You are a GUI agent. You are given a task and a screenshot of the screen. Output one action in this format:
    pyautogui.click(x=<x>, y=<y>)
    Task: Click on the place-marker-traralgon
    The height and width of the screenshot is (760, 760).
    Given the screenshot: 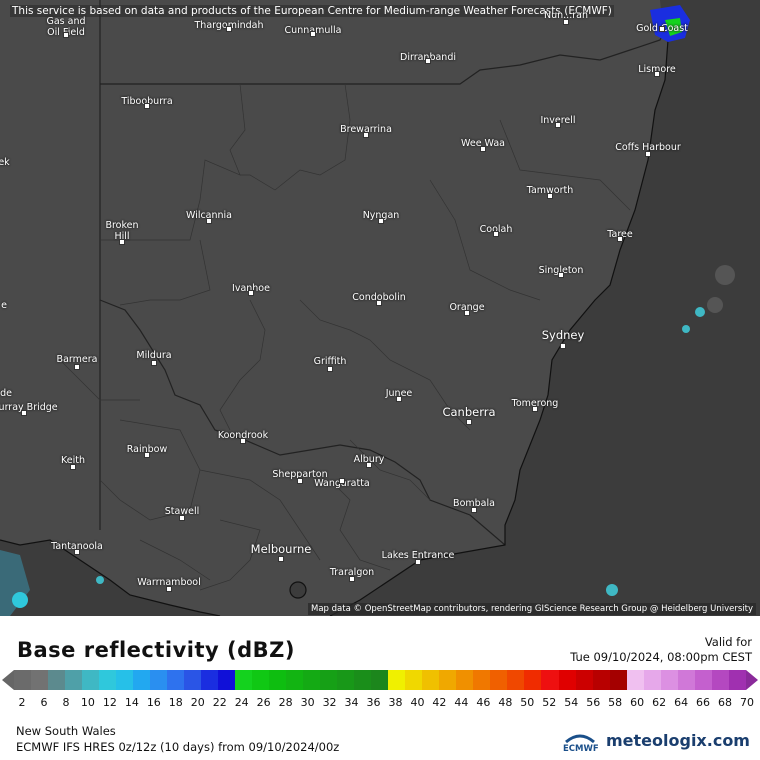 What is the action you would take?
    pyautogui.click(x=352, y=579)
    